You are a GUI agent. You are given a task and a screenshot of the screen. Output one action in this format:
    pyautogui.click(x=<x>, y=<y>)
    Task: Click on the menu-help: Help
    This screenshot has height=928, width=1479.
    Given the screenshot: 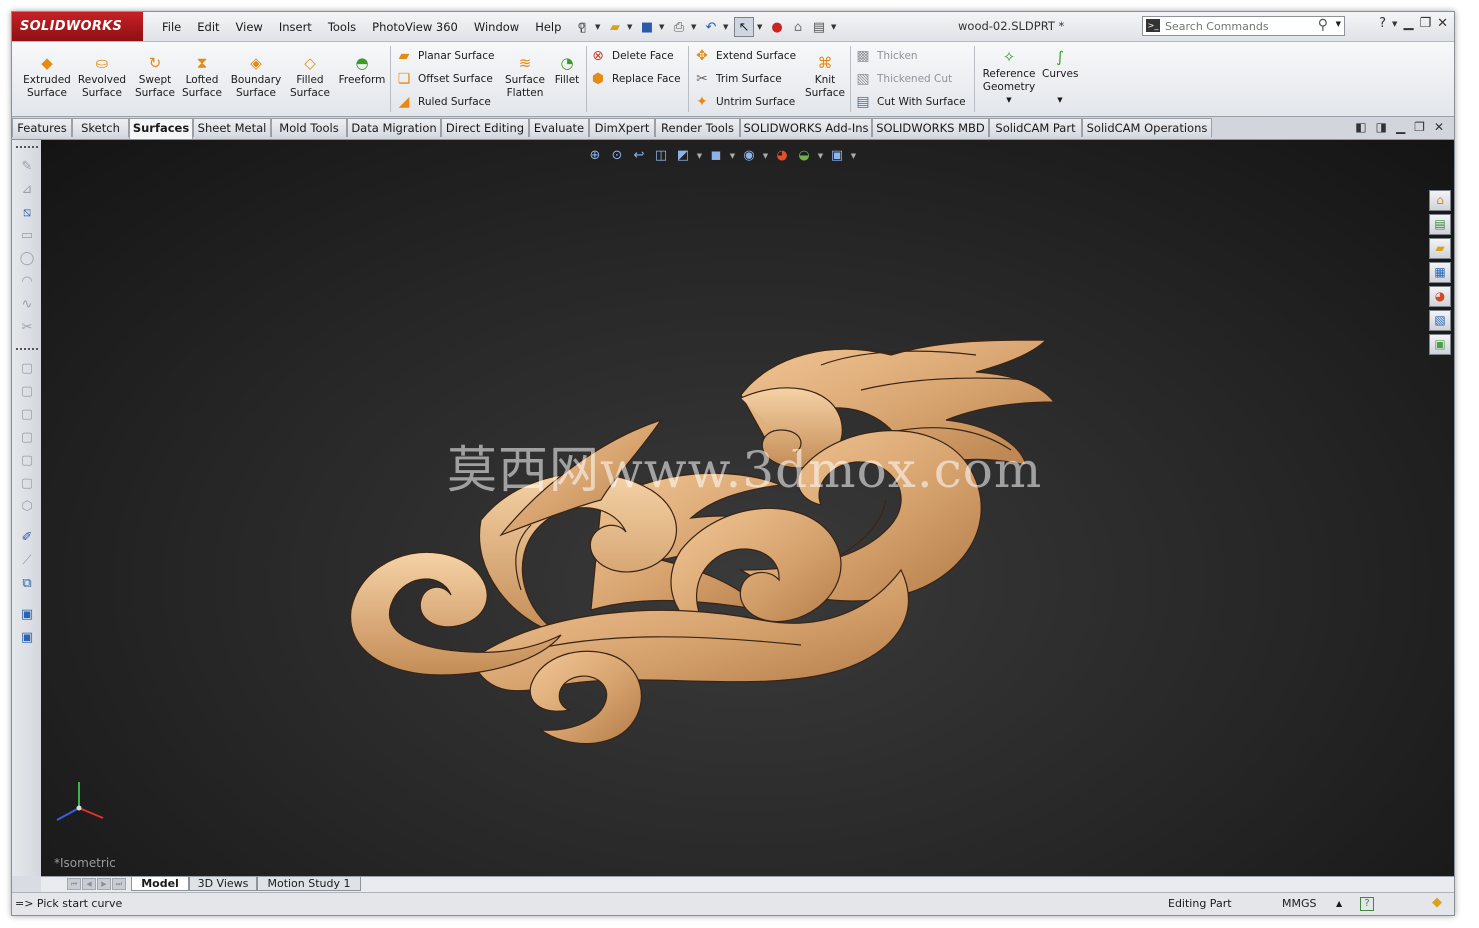 What is the action you would take?
    pyautogui.click(x=548, y=27)
    